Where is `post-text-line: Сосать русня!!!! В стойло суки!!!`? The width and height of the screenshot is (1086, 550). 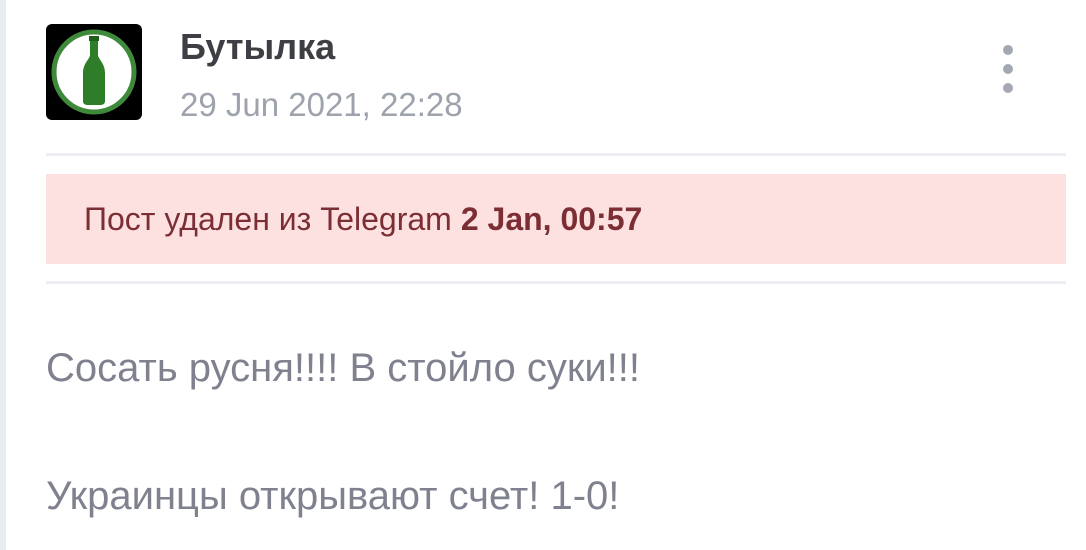 post-text-line: Сосать русня!!!! В стойло суки!!! is located at coordinates (343, 368).